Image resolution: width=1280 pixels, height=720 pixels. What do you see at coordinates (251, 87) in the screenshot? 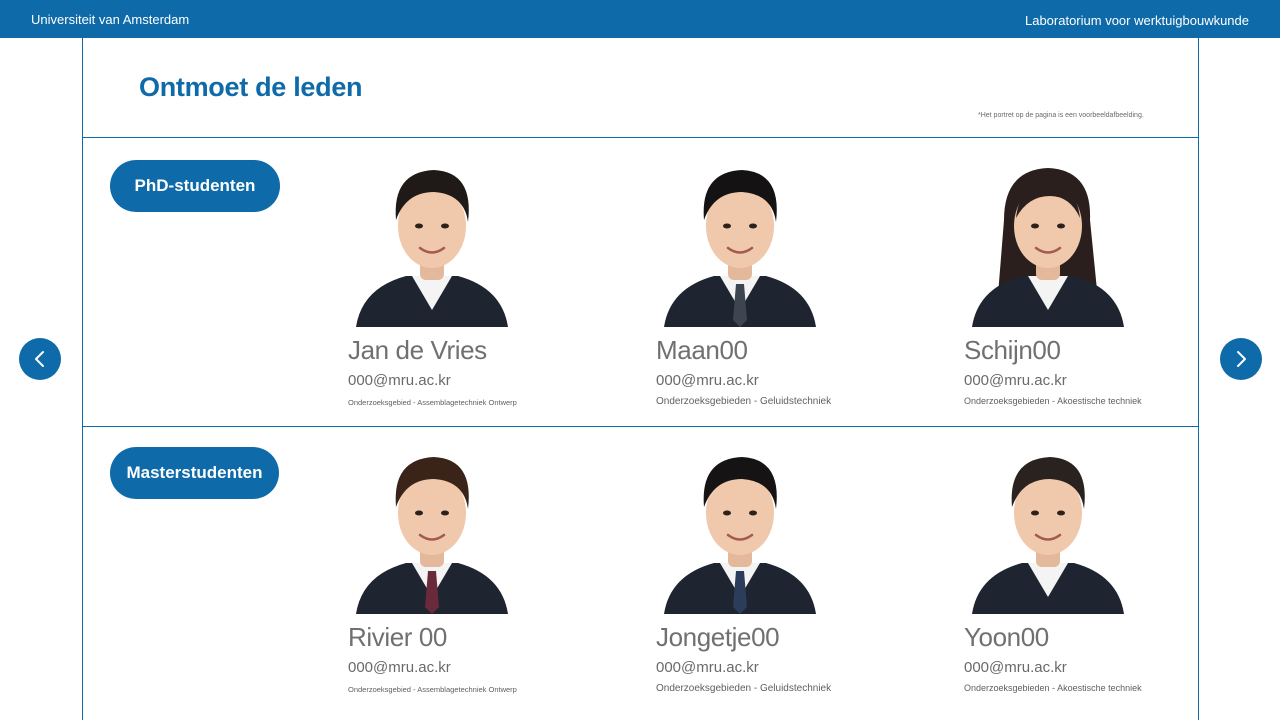
I see `page-title: Ontmoet de leden` at bounding box center [251, 87].